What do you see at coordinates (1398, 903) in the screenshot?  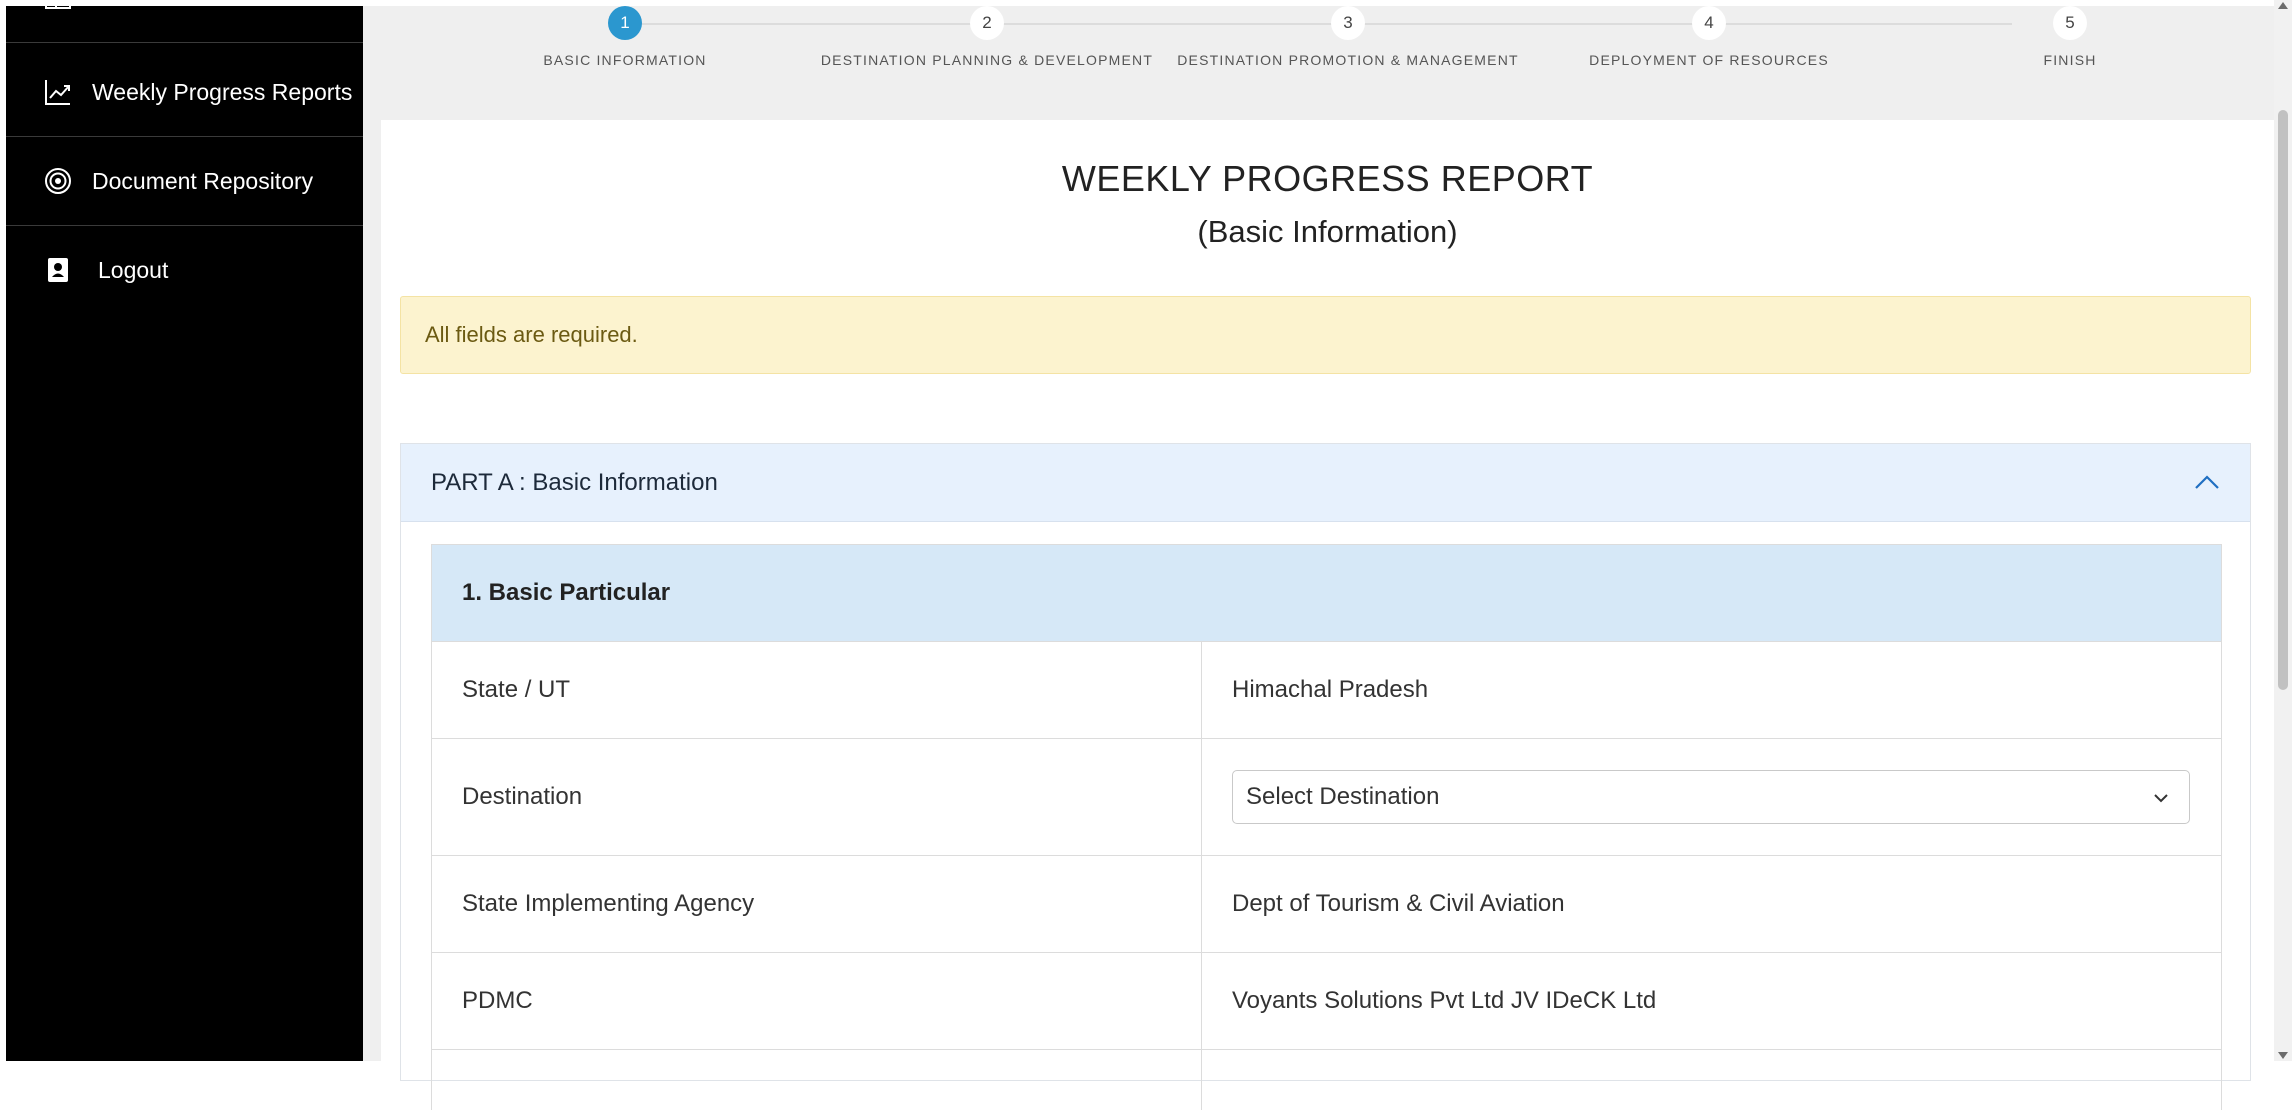 I see `row-value: Dept of Tourism & Civil Aviation` at bounding box center [1398, 903].